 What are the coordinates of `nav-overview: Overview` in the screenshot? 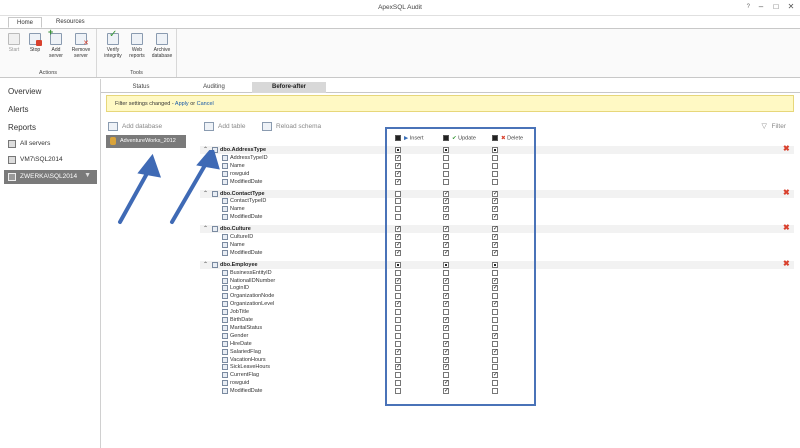 It's located at (24, 91).